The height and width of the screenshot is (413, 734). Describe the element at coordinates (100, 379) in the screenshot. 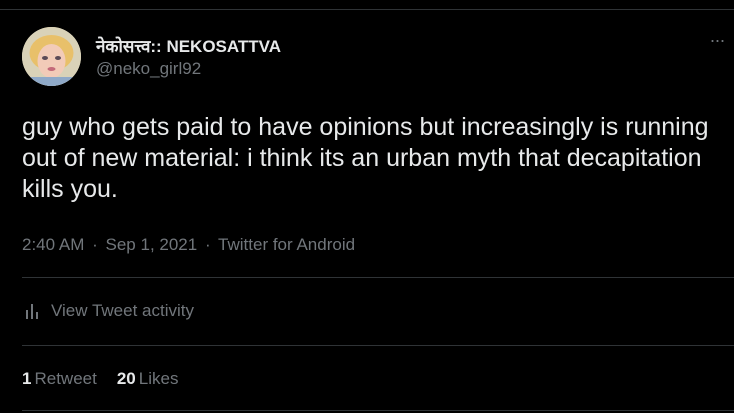

I see `tweet-stats: 1 Retweet 20 Likes` at that location.